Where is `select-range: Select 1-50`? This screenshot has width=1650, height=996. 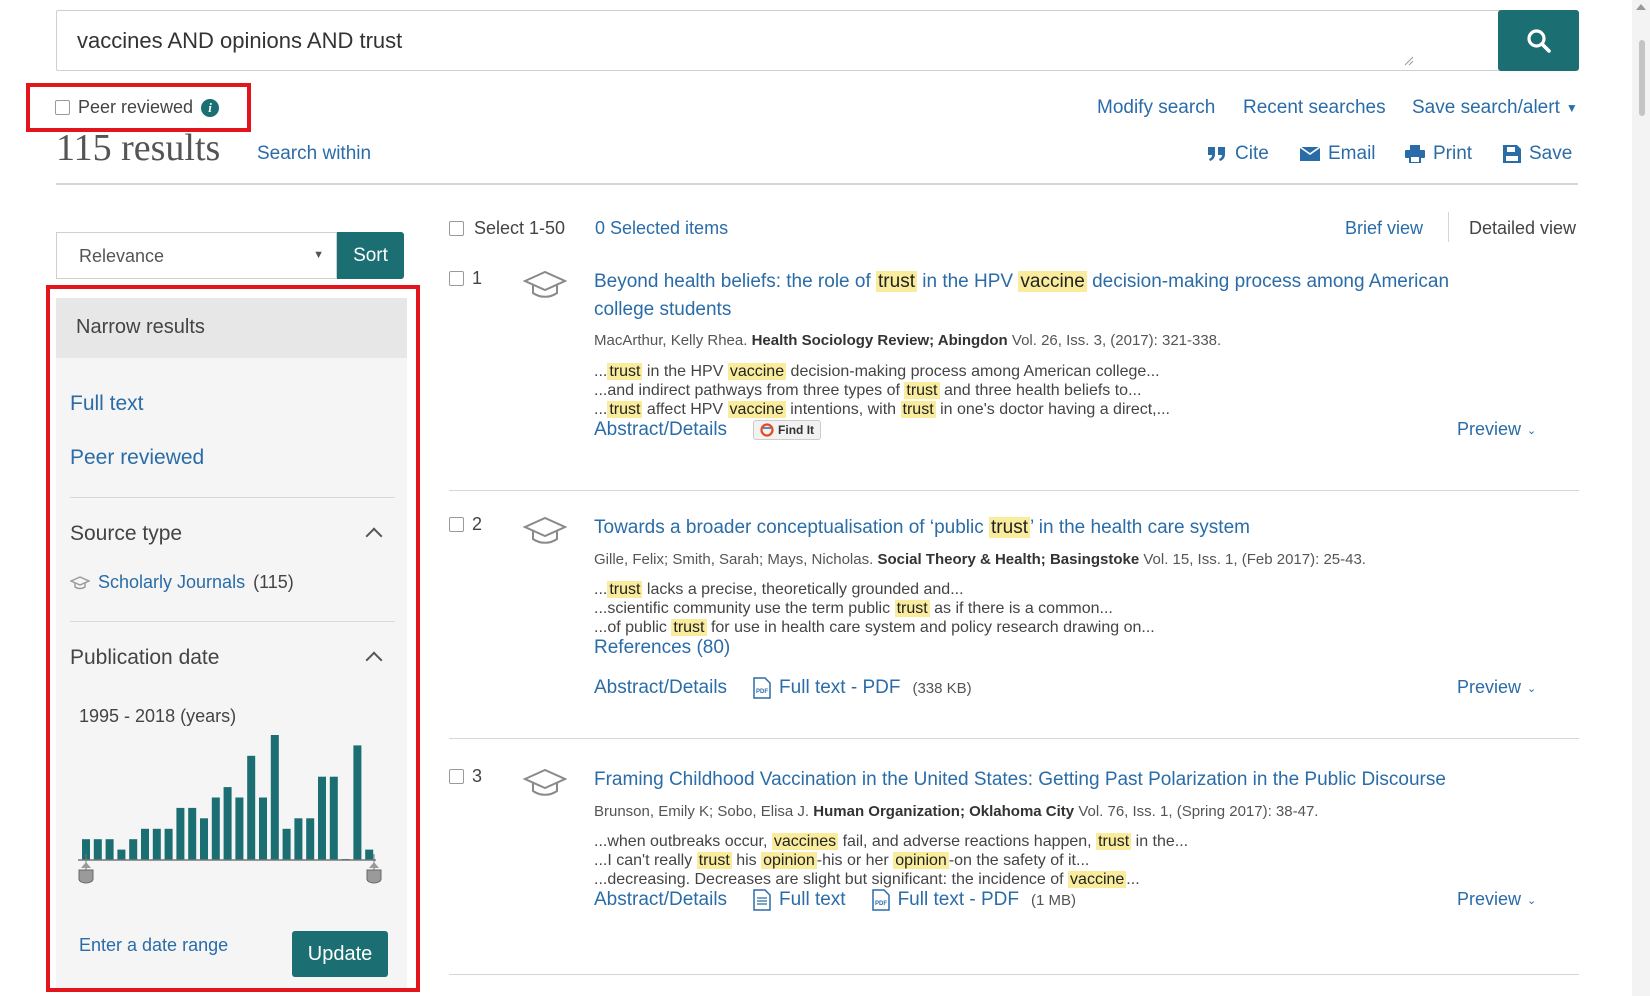 select-range: Select 1-50 is located at coordinates (507, 228).